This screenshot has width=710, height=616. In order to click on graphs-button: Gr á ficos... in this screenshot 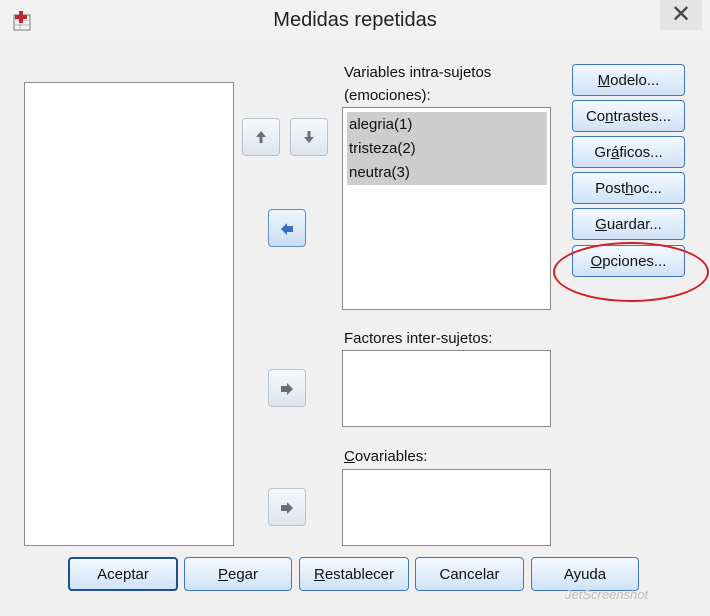, I will do `click(628, 152)`.